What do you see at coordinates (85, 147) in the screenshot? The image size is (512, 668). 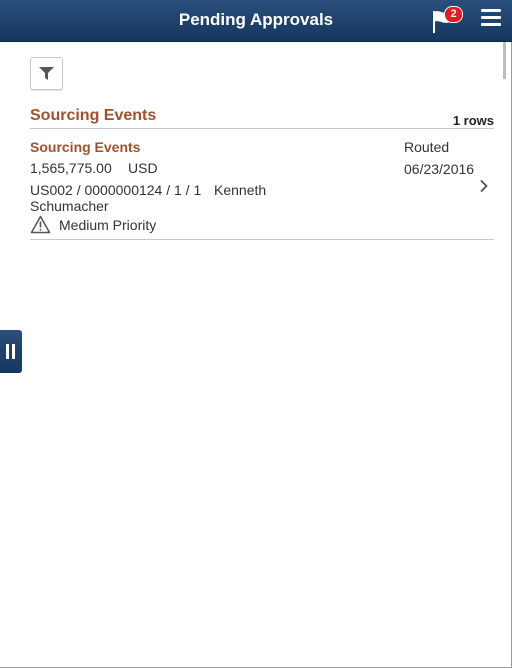 I see `item-title: Sourcing Events` at bounding box center [85, 147].